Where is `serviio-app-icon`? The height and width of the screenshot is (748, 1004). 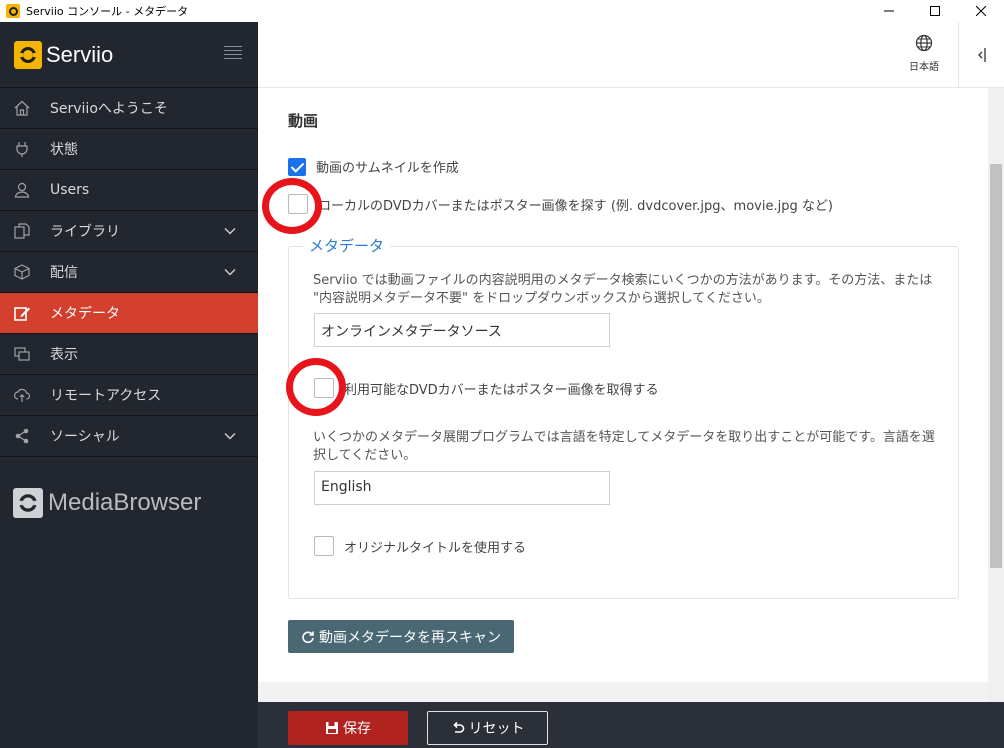 serviio-app-icon is located at coordinates (13, 11).